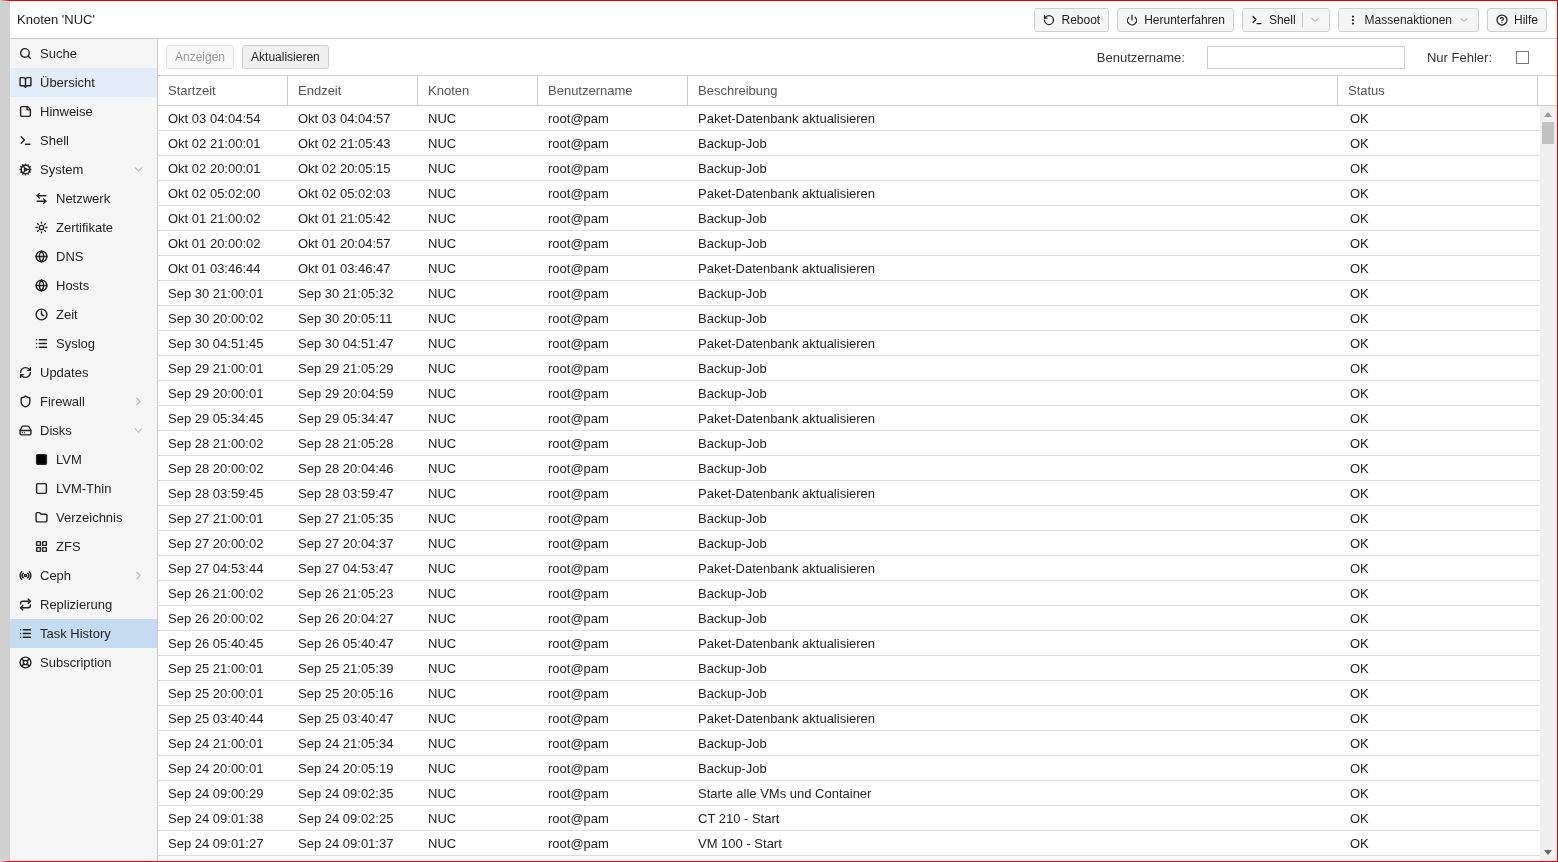 The image size is (1558, 862). Describe the element at coordinates (849, 443) in the screenshot. I see `table-row: Sep 28 21:00:02 Sep 28 21:05:28 NUC root@pam Backup-Job OK` at that location.